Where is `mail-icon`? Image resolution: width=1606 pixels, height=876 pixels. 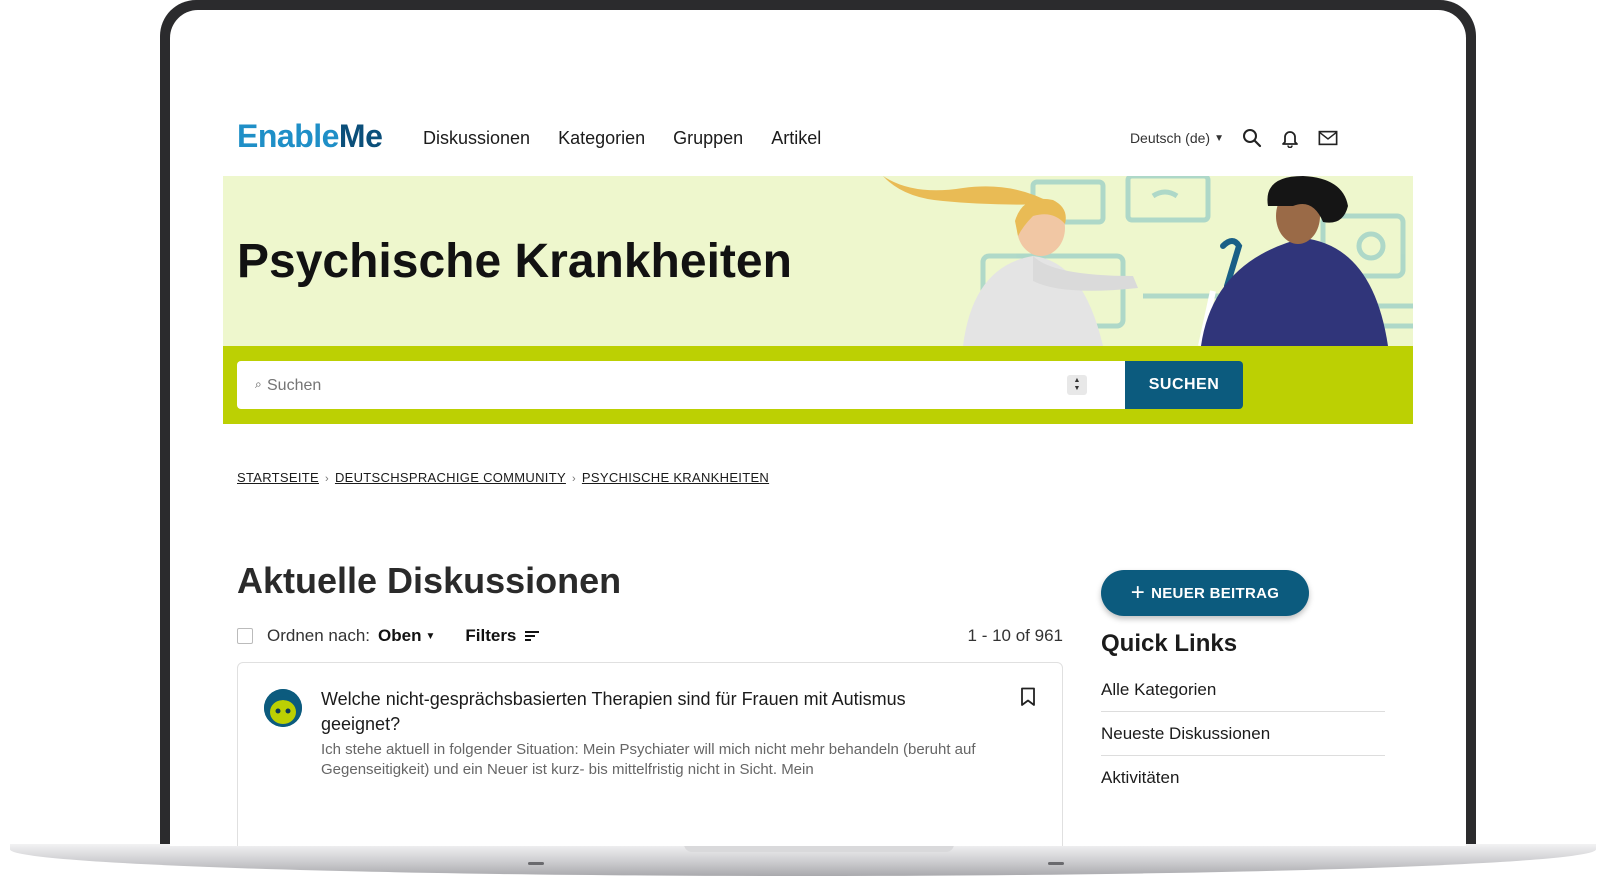
mail-icon is located at coordinates (1328, 138).